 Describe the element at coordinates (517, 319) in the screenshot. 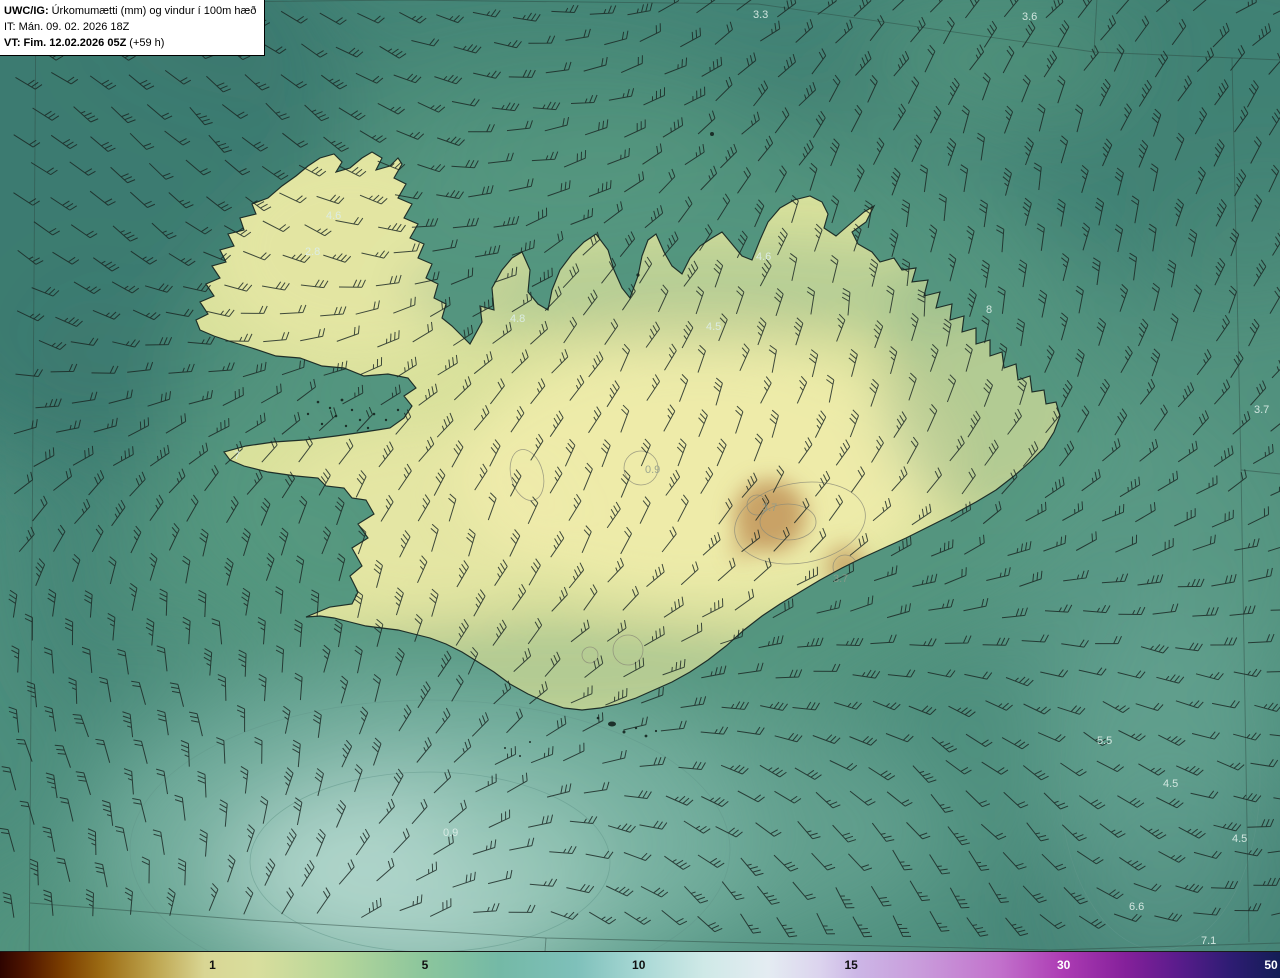

I see `value-label: 4.8` at that location.